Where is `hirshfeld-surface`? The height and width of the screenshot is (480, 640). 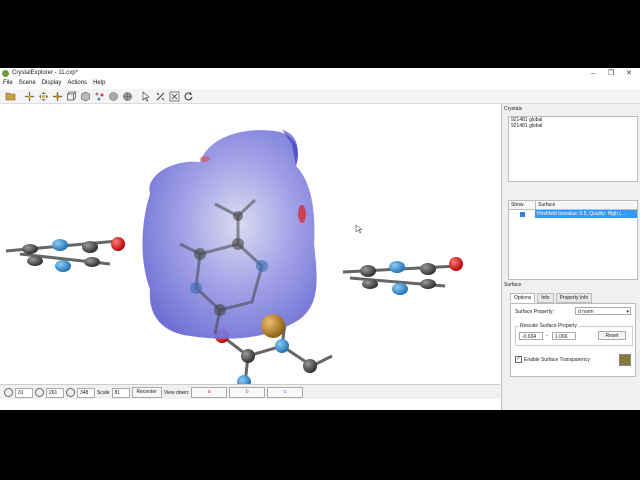
hirshfeld-surface is located at coordinates (229, 234).